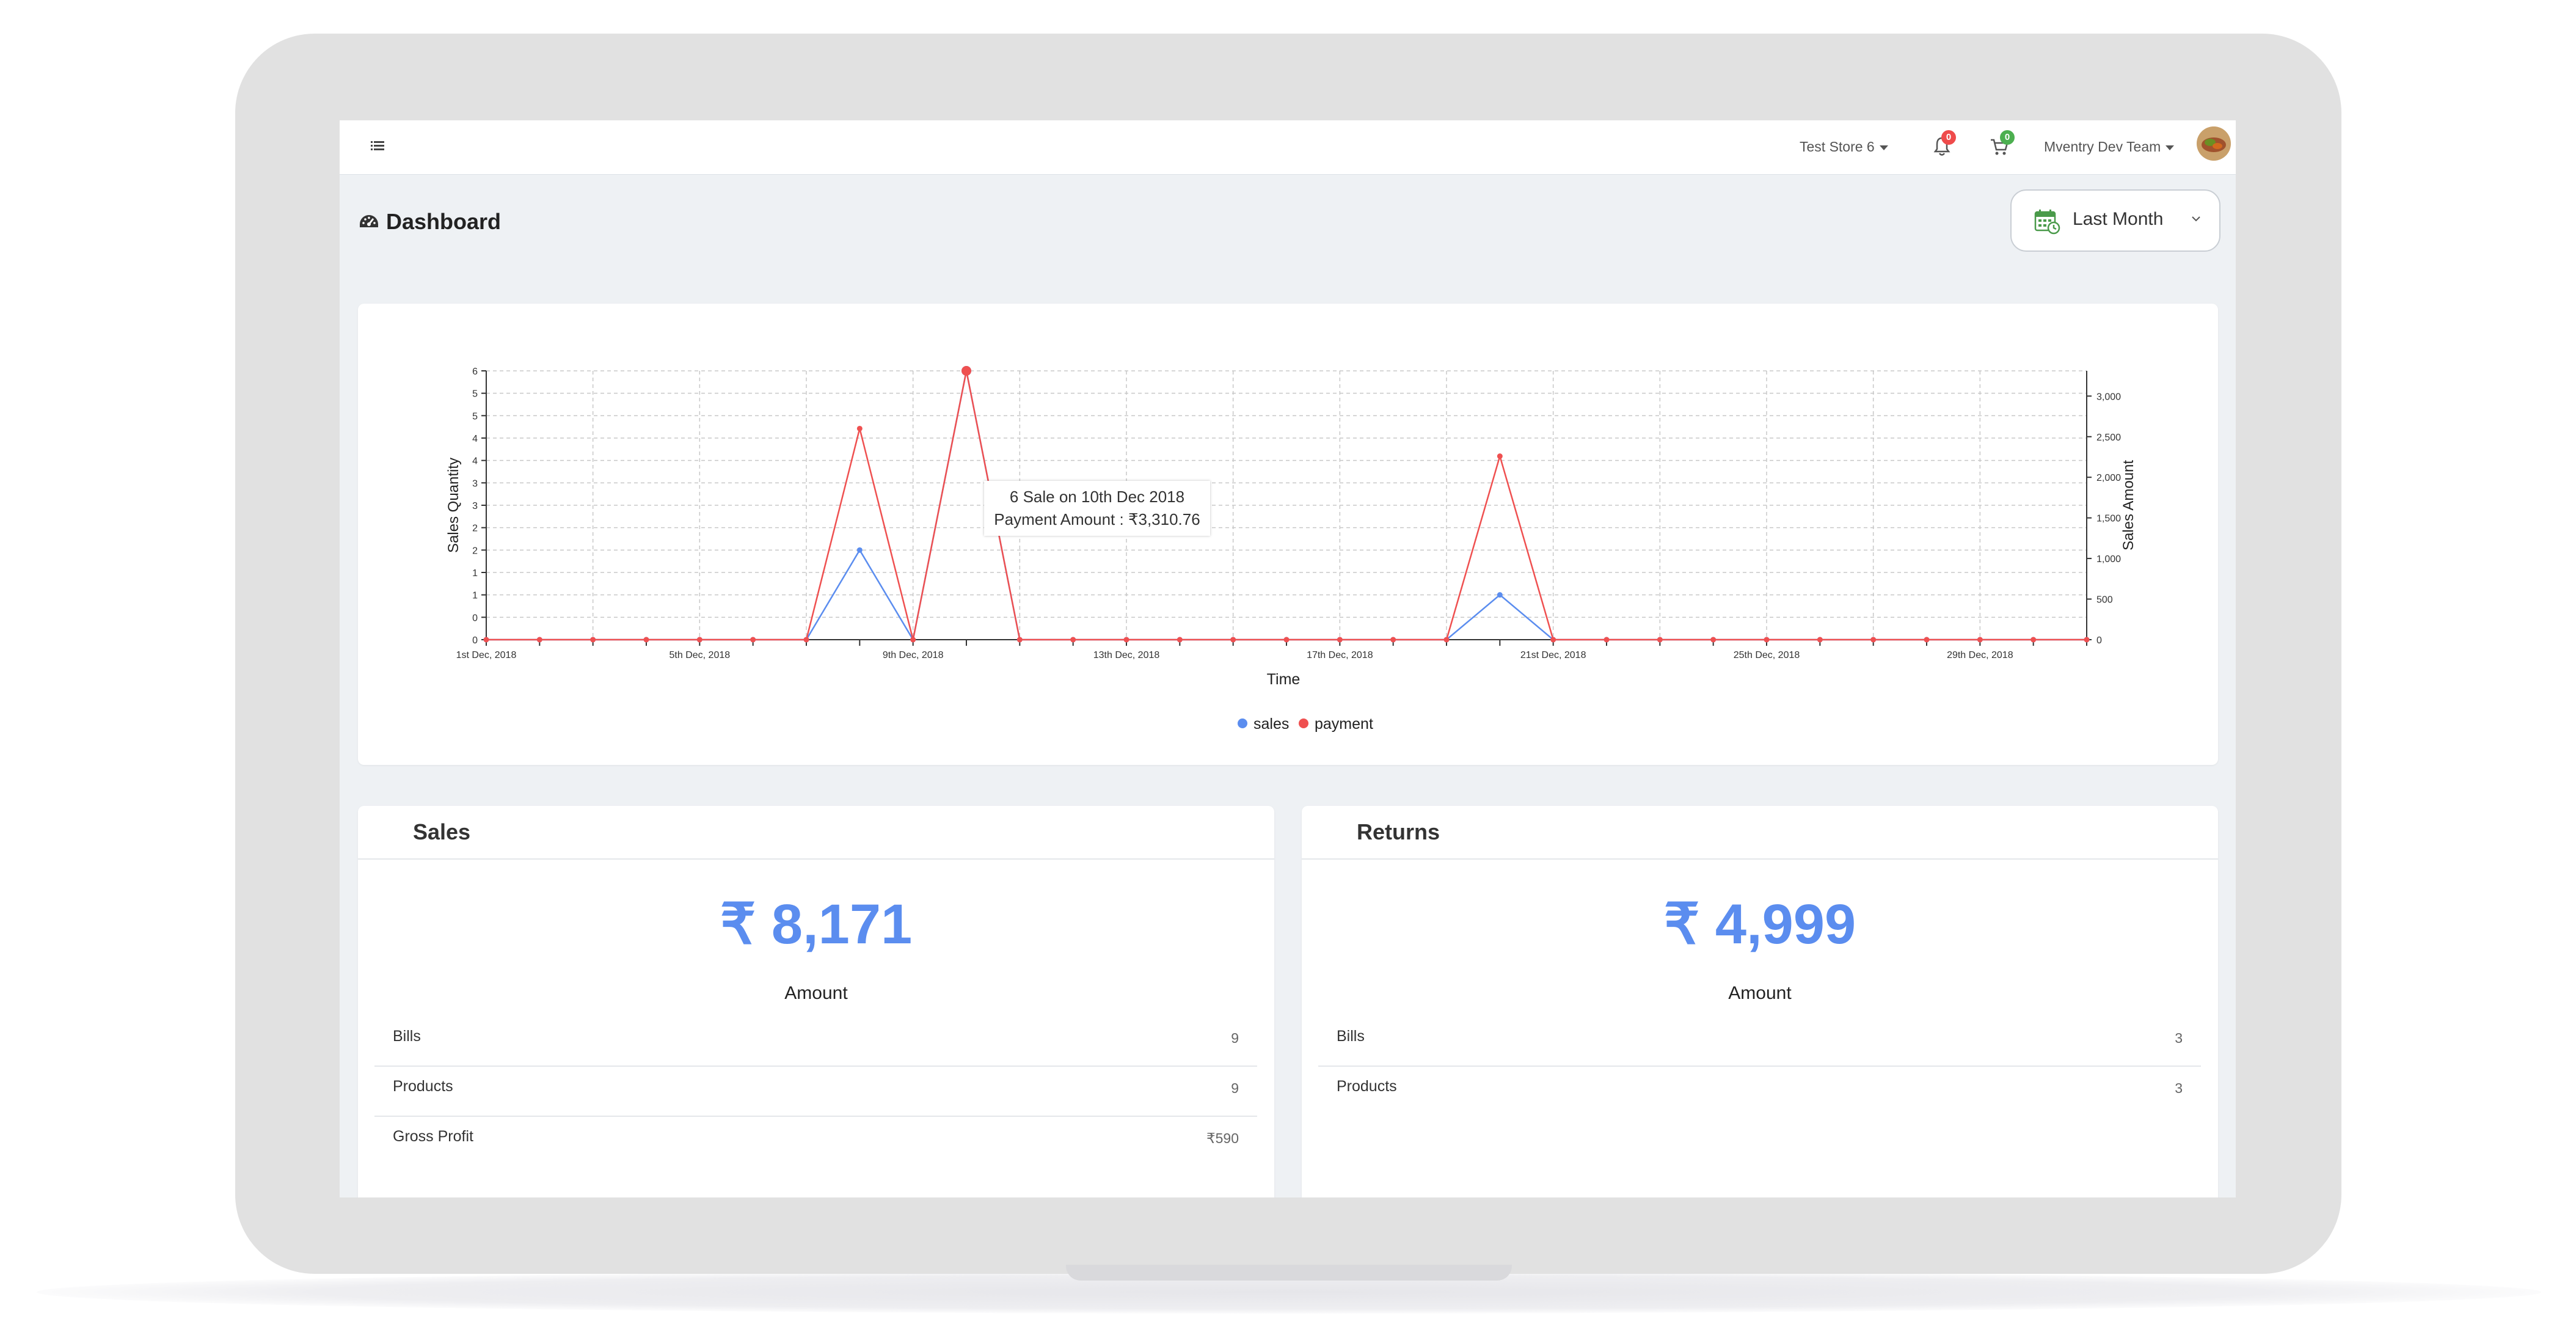 The height and width of the screenshot is (1327, 2576). What do you see at coordinates (1398, 831) in the screenshot?
I see `returns-card-title: Returns` at bounding box center [1398, 831].